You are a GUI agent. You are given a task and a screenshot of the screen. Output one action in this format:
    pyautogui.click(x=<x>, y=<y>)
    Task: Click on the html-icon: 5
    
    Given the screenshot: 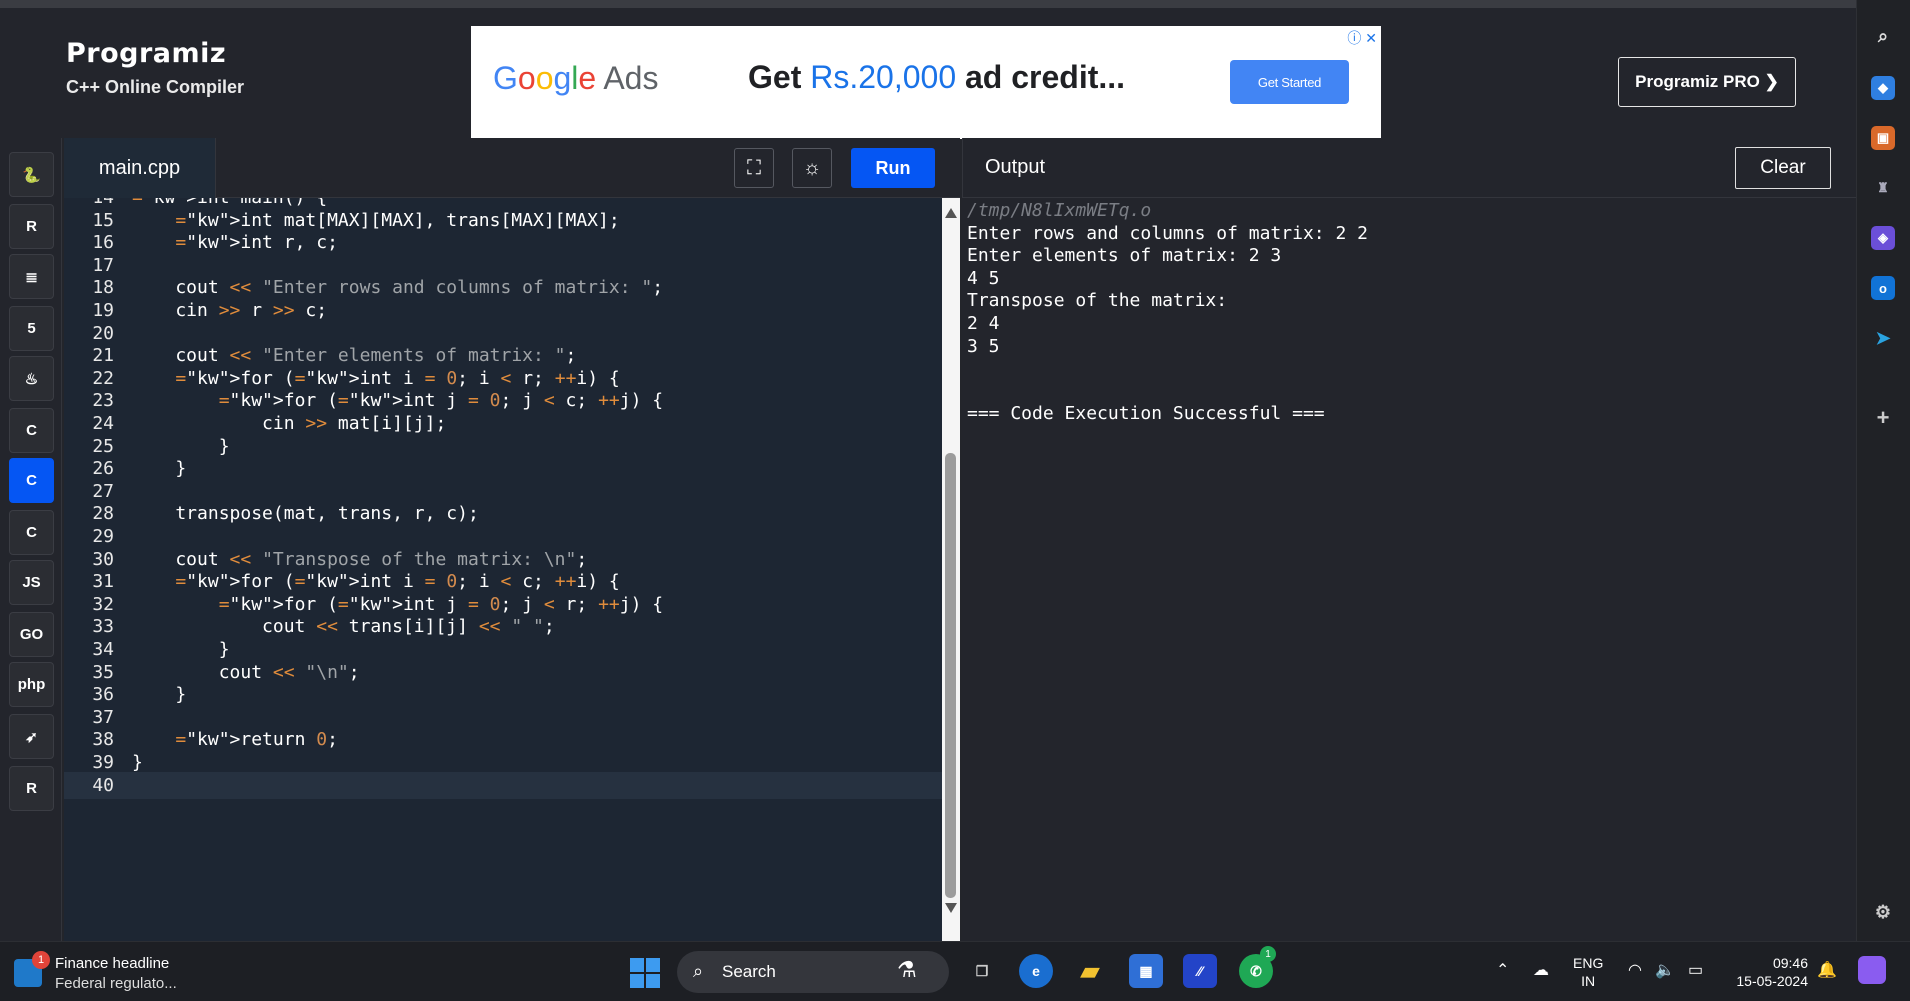 What is the action you would take?
    pyautogui.click(x=31, y=328)
    